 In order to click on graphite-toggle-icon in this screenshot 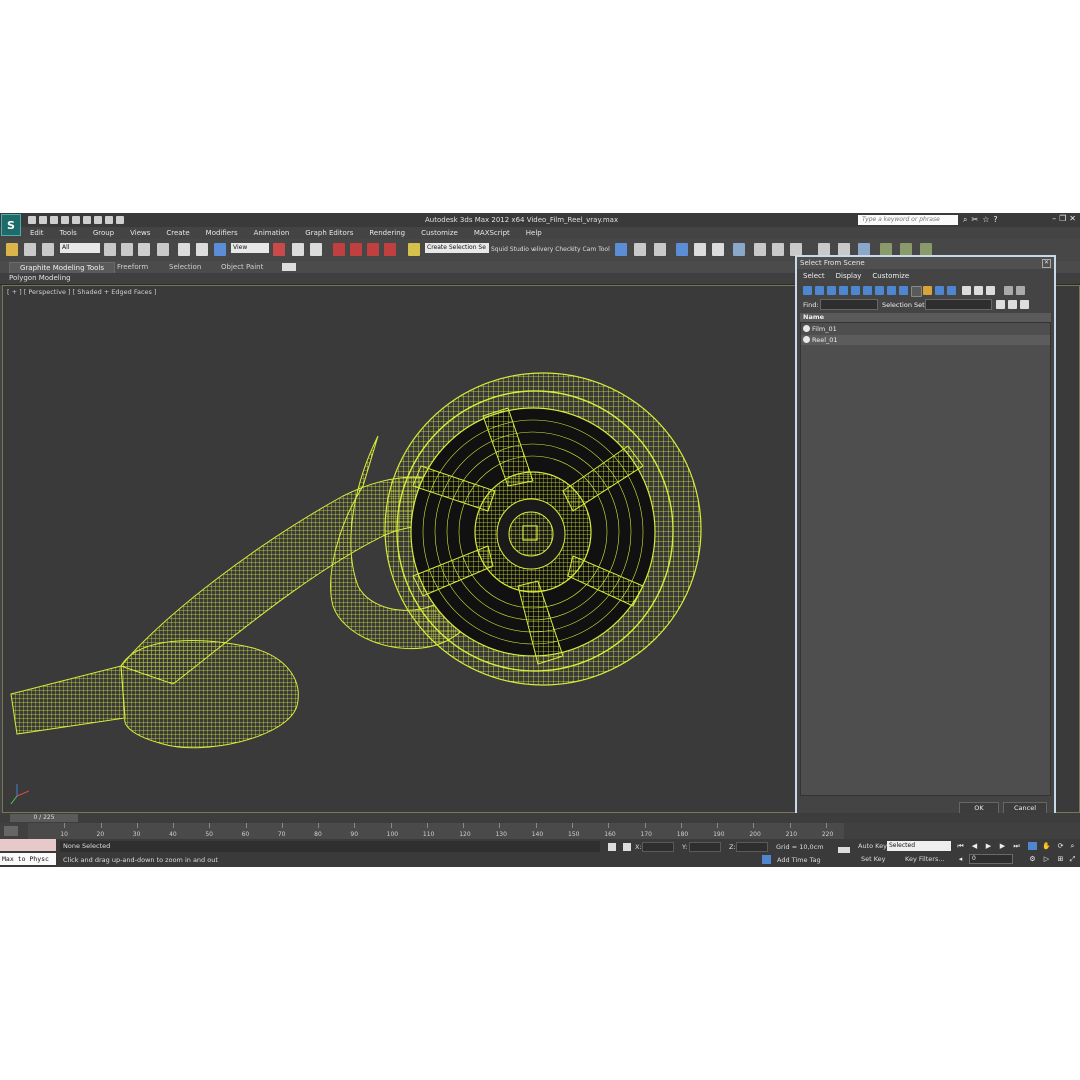, I will do `click(682, 249)`.